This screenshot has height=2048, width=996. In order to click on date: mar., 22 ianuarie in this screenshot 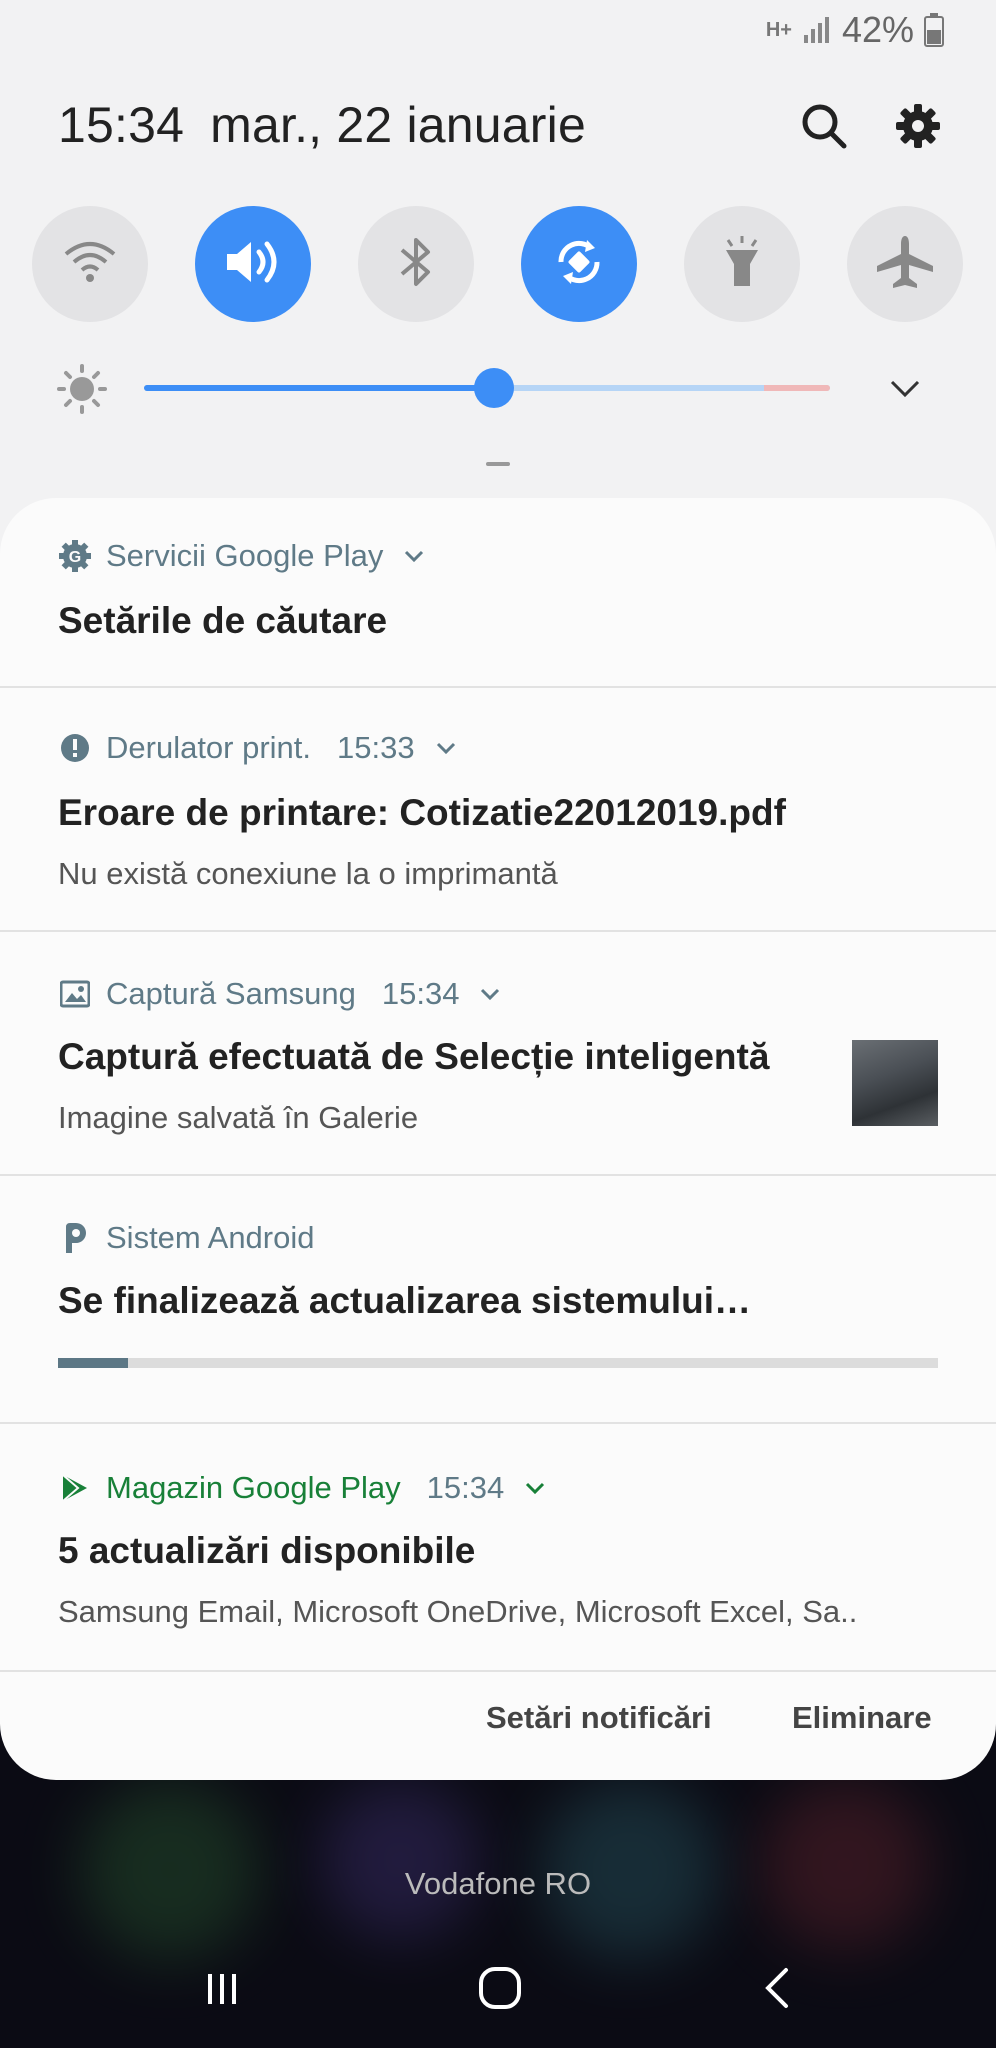, I will do `click(398, 125)`.